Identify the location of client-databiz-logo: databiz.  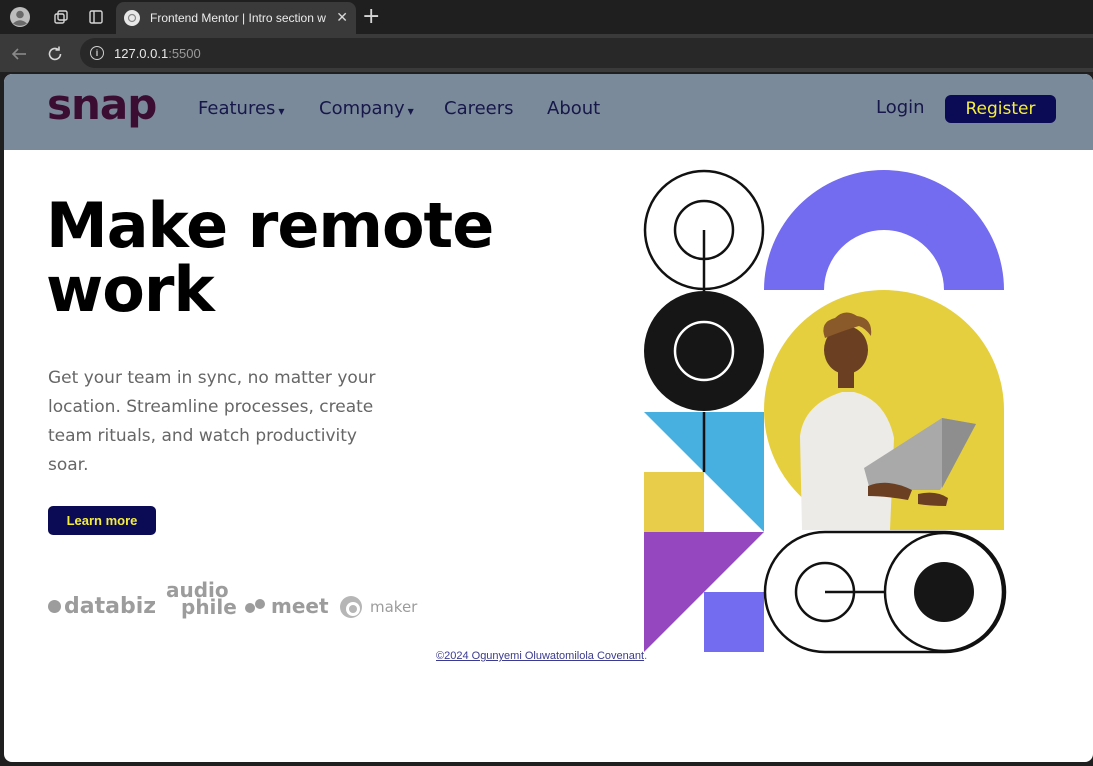
(102, 606).